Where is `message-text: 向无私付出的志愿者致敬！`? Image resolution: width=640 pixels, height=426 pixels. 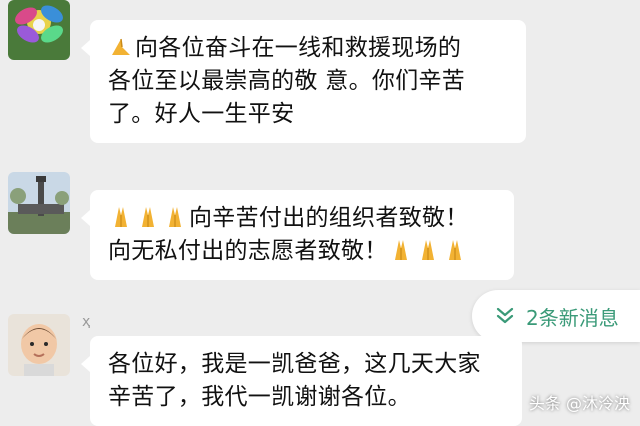 message-text: 向无私付出的志愿者致敬！ is located at coordinates (248, 251).